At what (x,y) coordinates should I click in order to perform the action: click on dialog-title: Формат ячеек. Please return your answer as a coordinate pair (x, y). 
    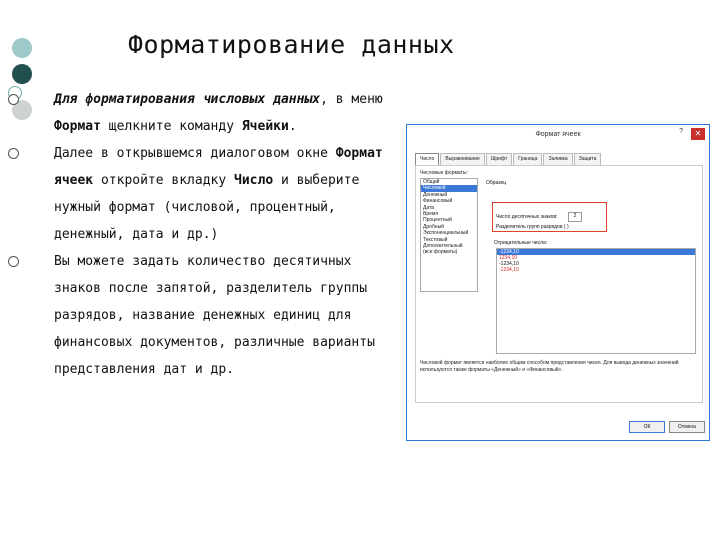
    Looking at the image, I should click on (558, 134).